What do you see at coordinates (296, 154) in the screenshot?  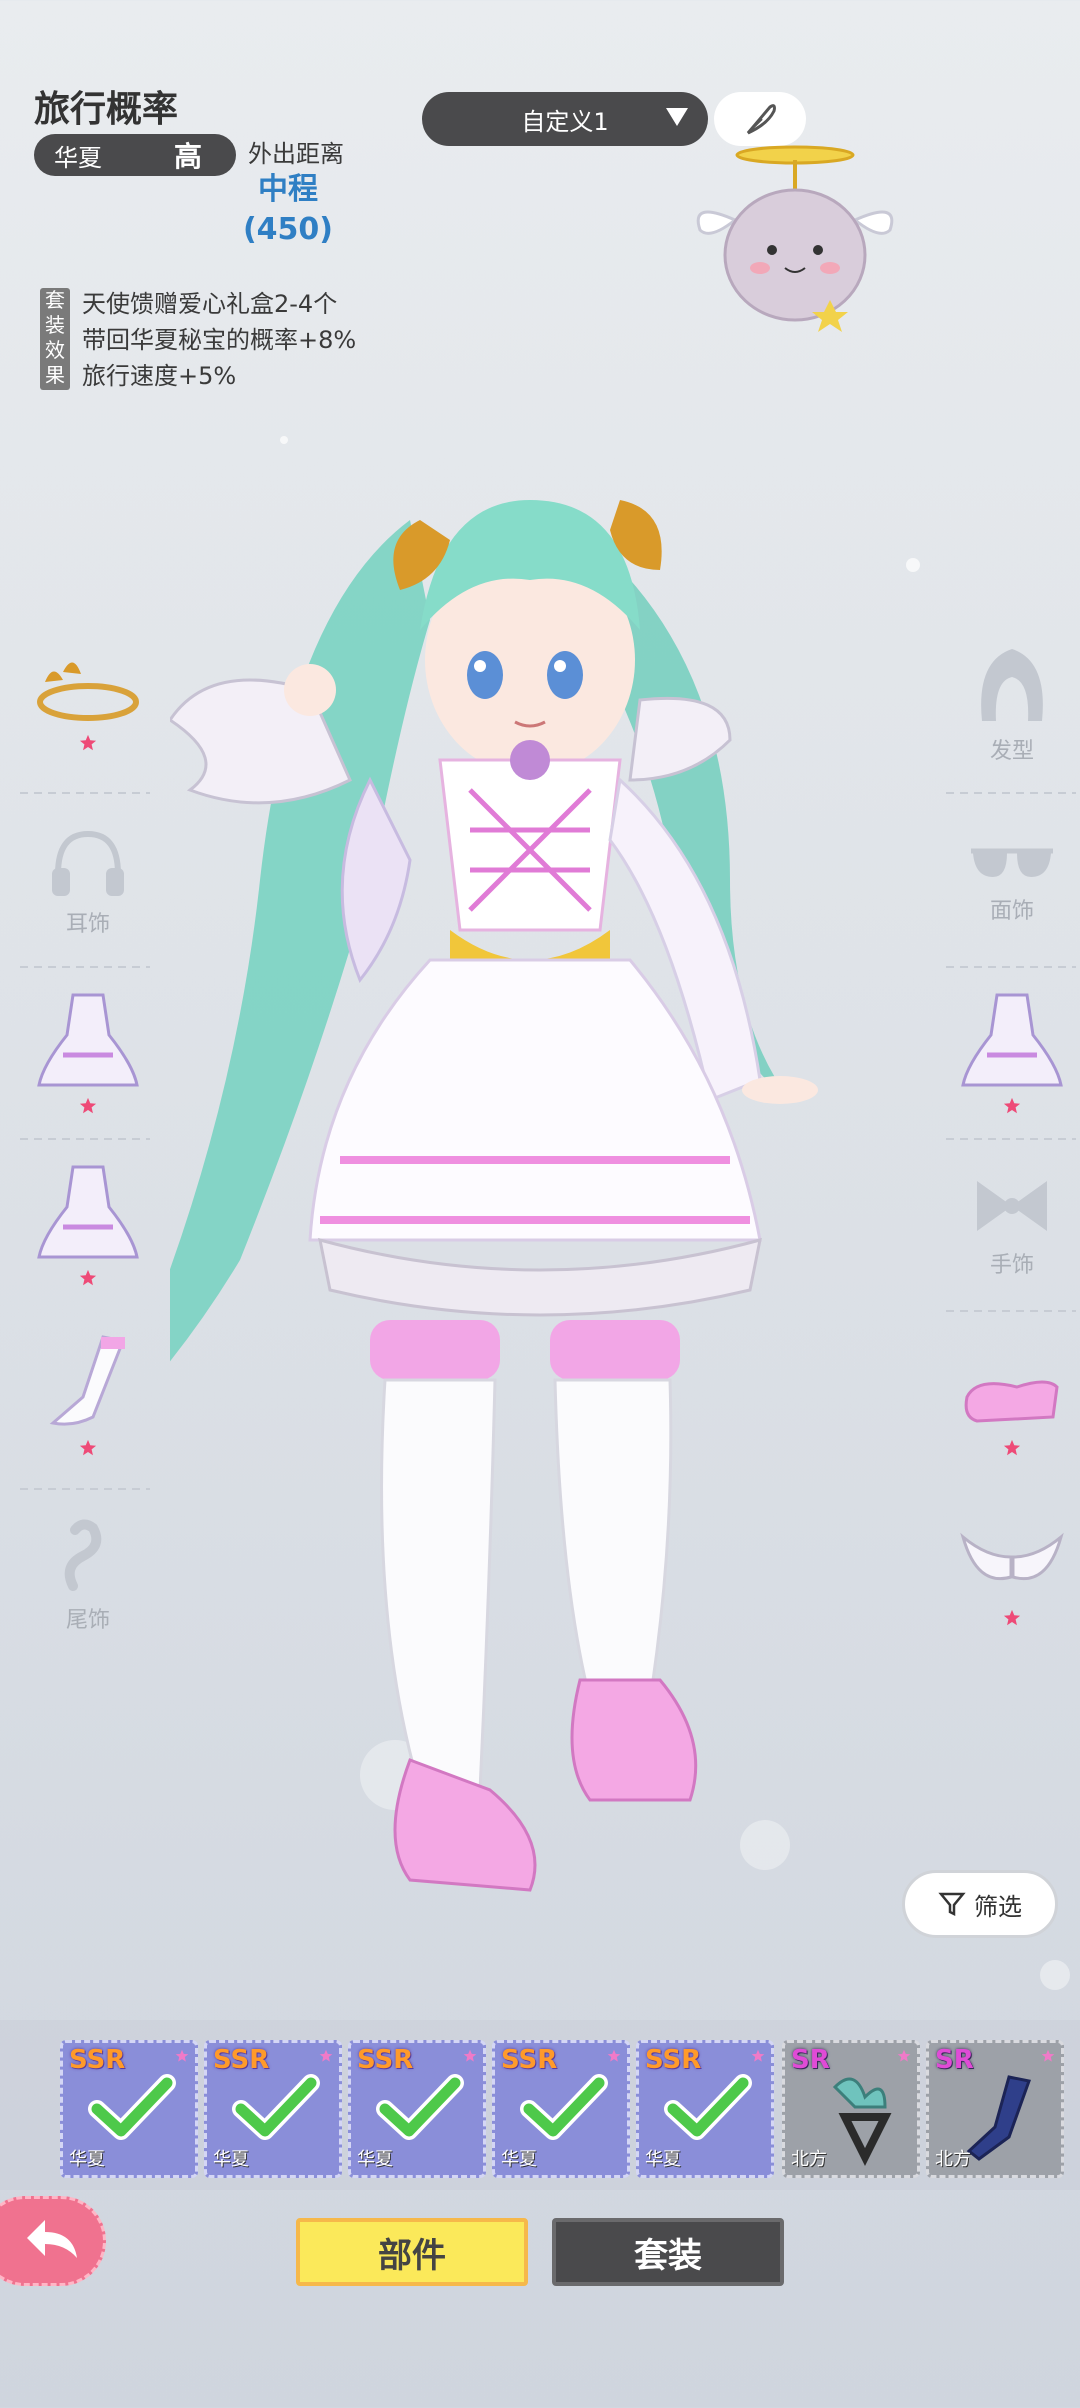 I see `distance-label: 外出距离` at bounding box center [296, 154].